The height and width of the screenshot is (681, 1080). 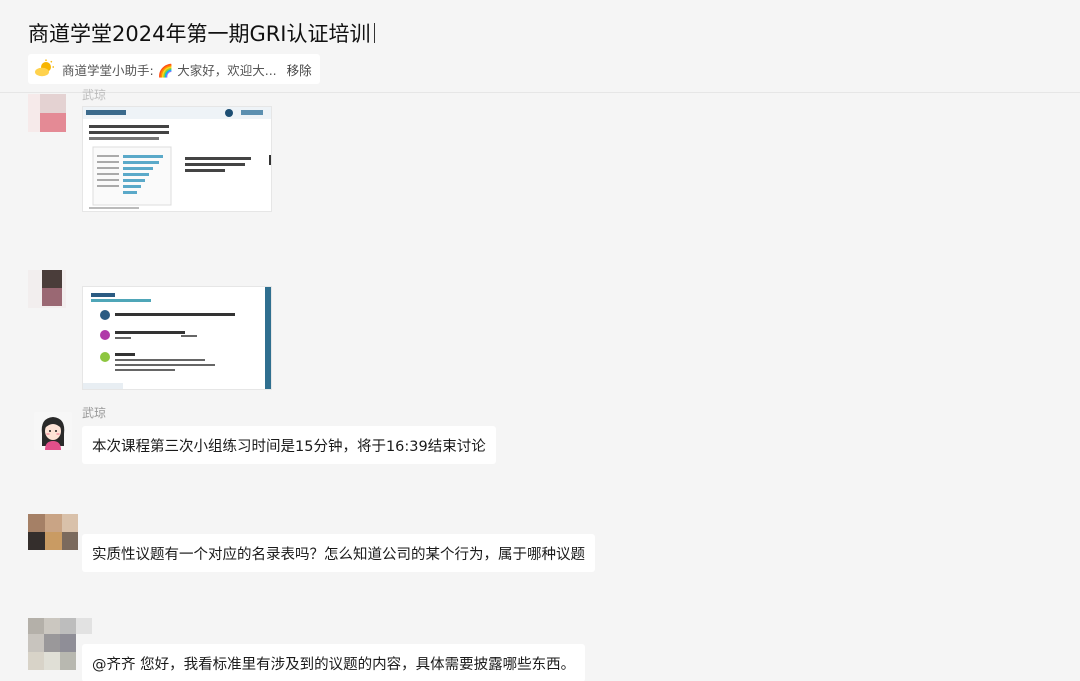 I want to click on chat-title: 商道学堂2024年第一期GRI认证培训, so click(x=201, y=33).